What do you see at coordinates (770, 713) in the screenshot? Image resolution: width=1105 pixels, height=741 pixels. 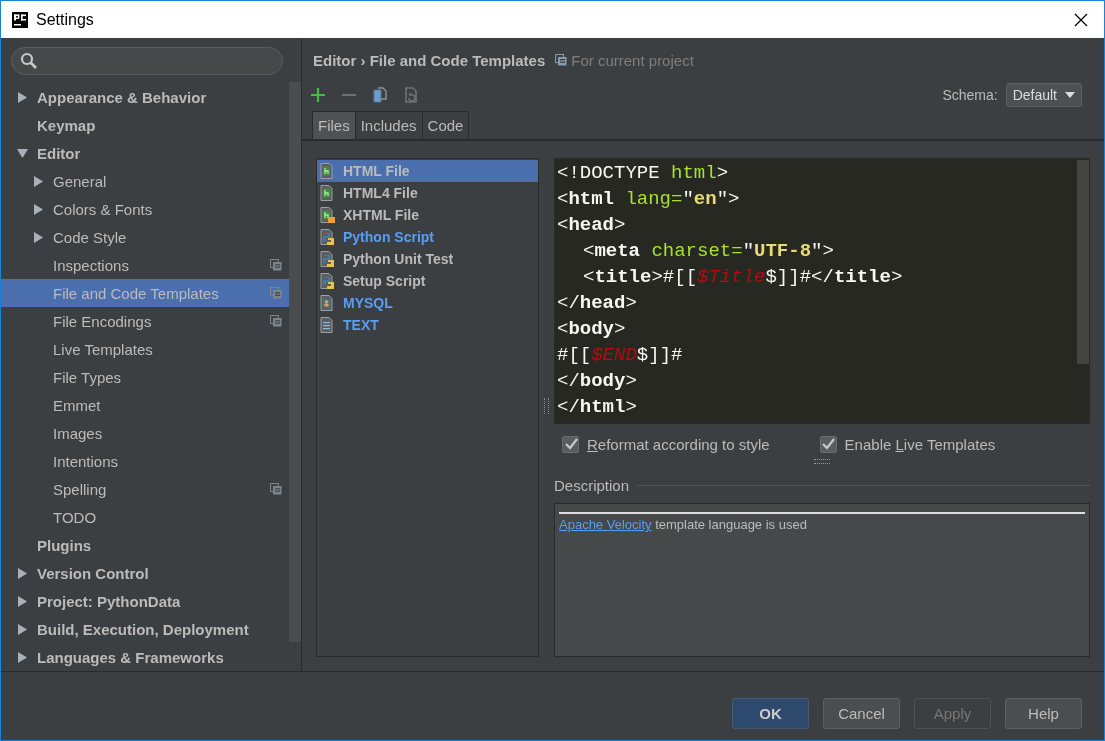 I see `dialog-button: OK` at bounding box center [770, 713].